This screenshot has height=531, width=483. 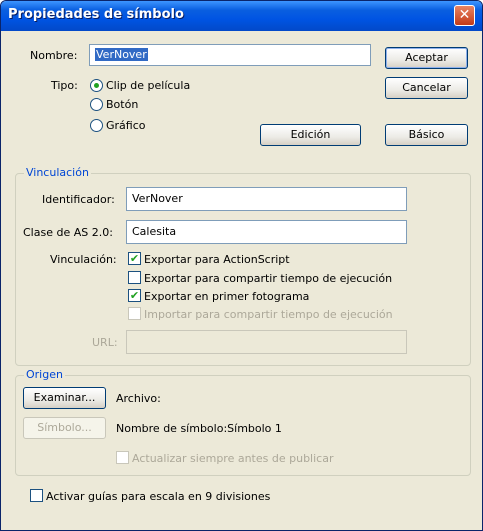 I want to click on nombre-simbolo-text: Nombre de símbolo:Símbolo 1, so click(x=199, y=428).